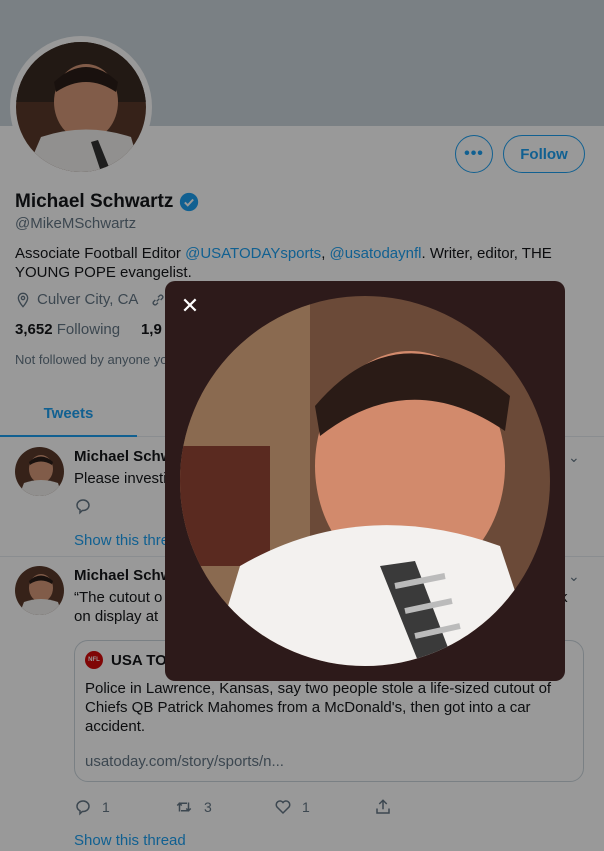 Image resolution: width=604 pixels, height=851 pixels. What do you see at coordinates (190, 306) in the screenshot?
I see `close-icon: ✕` at bounding box center [190, 306].